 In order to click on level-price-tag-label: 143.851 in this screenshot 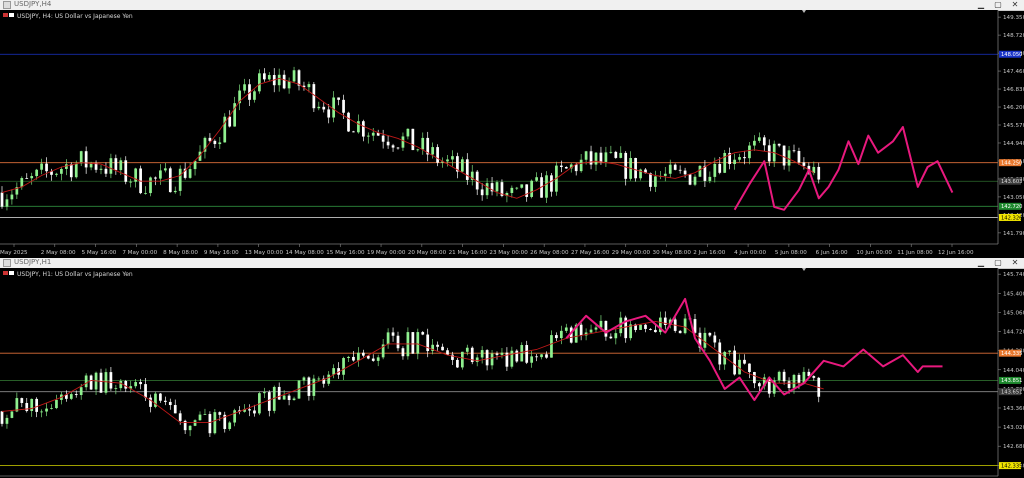, I will do `click(1011, 381)`.